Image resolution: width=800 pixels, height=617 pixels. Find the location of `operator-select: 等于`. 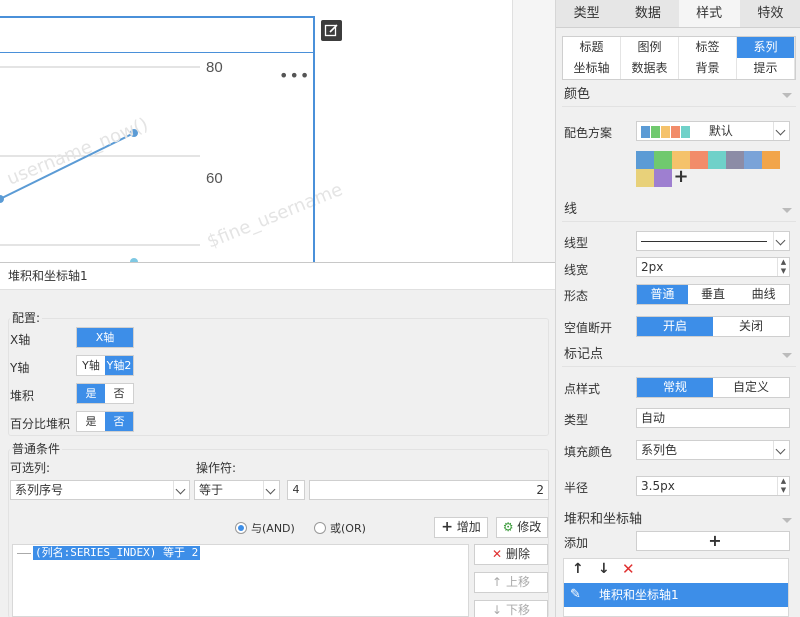

operator-select: 等于 is located at coordinates (237, 490).